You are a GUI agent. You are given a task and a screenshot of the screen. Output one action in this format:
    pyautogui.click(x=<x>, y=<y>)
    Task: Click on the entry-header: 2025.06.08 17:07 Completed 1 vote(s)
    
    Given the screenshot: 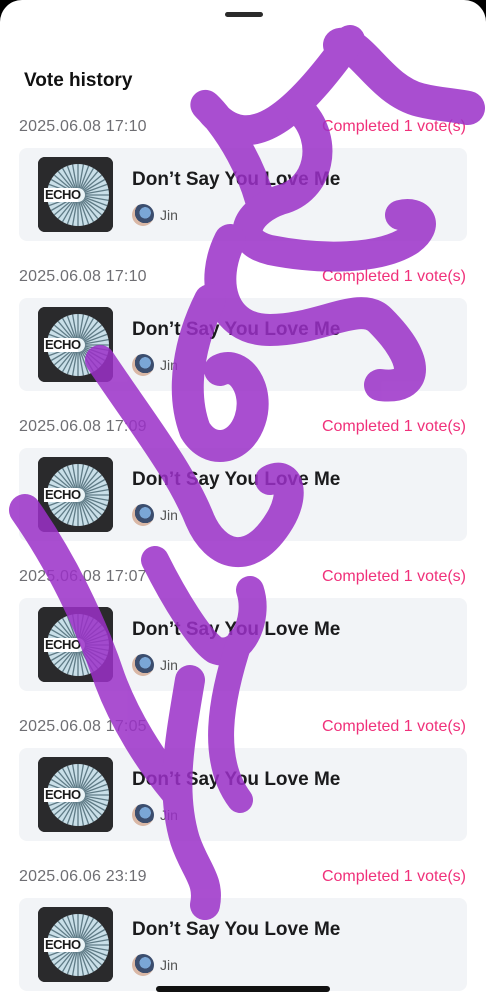 What is the action you would take?
    pyautogui.click(x=243, y=582)
    